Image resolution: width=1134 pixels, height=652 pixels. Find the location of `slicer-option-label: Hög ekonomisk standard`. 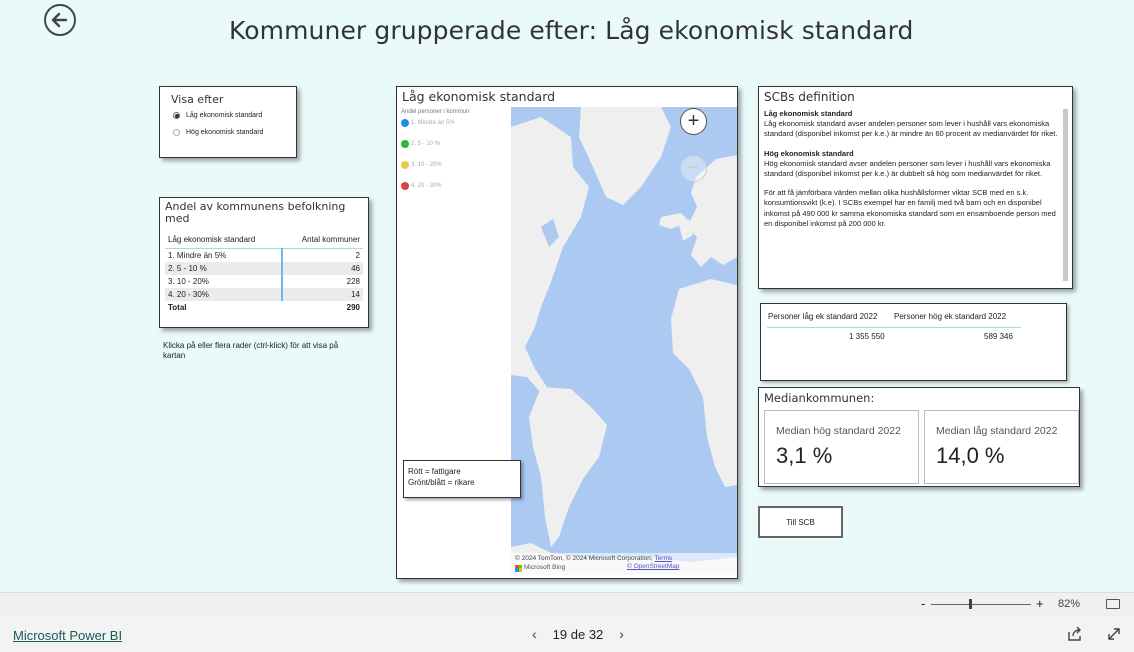

slicer-option-label: Hög ekonomisk standard is located at coordinates (225, 132).